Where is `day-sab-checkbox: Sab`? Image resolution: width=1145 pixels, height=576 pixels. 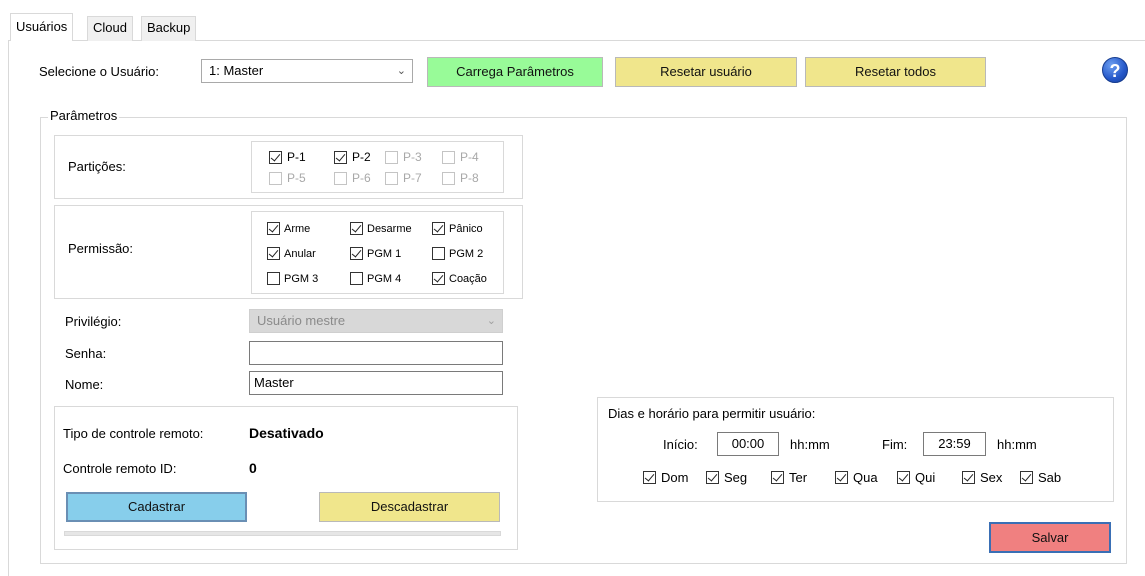
day-sab-checkbox: Sab is located at coordinates (1040, 477).